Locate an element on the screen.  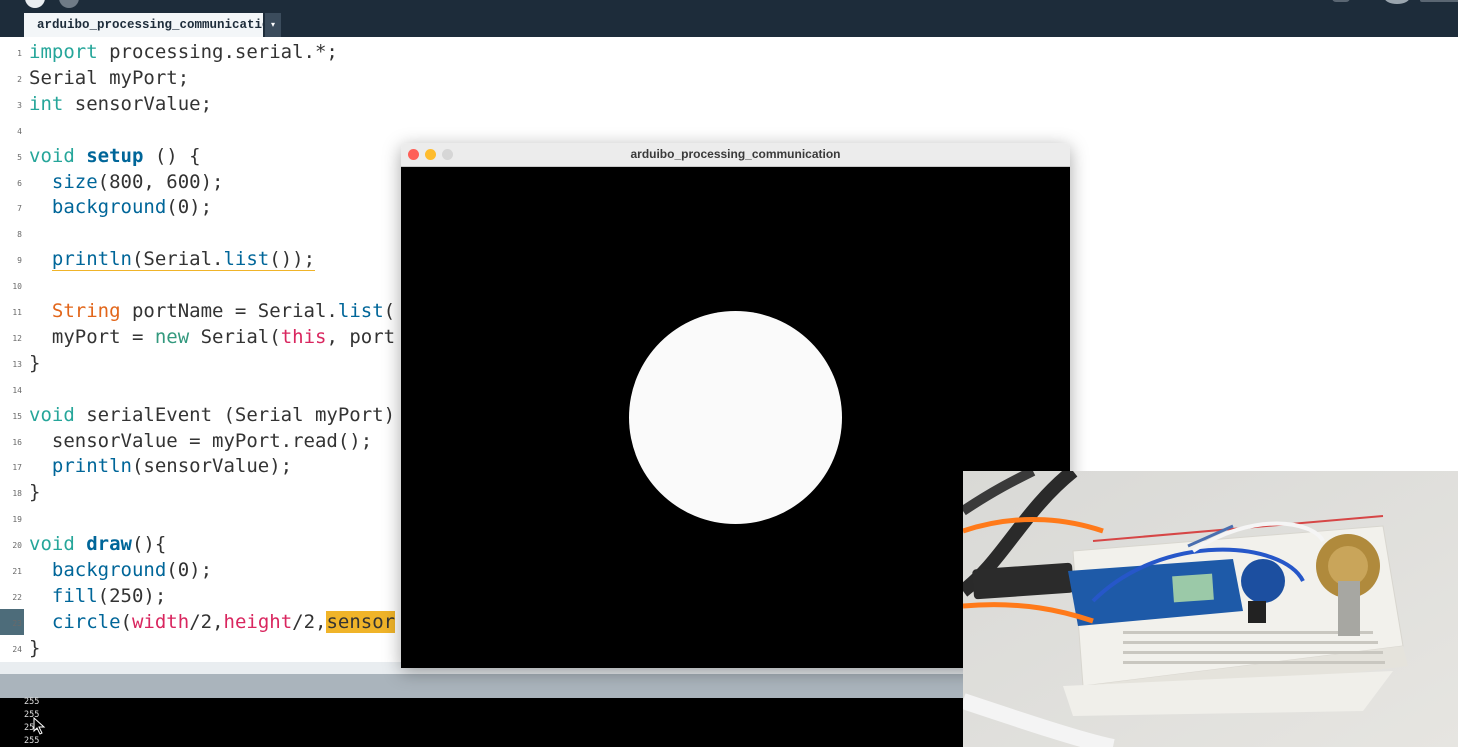
code-text: void setup () { is located at coordinates (115, 156).